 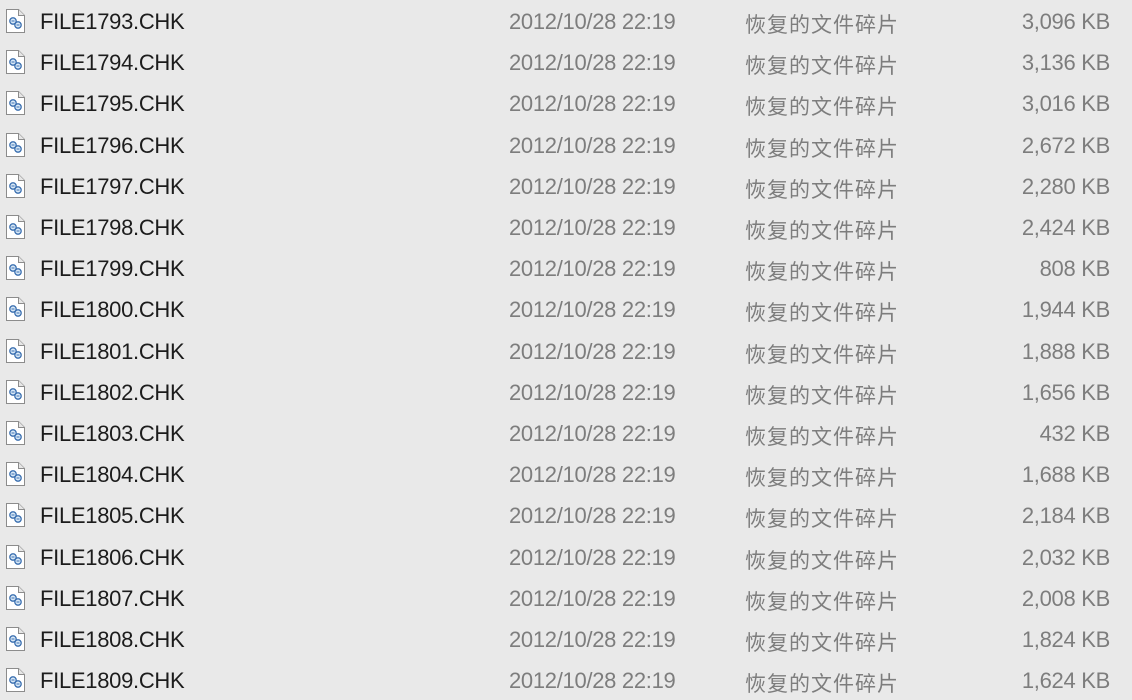 I want to click on file-name: FILE1800.CHK, so click(x=112, y=310).